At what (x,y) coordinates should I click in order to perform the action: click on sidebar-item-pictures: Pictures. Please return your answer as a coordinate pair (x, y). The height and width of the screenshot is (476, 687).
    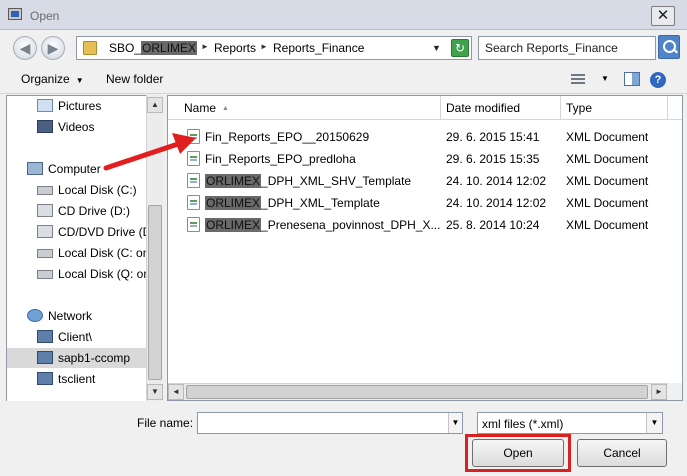
    Looking at the image, I should click on (76, 106).